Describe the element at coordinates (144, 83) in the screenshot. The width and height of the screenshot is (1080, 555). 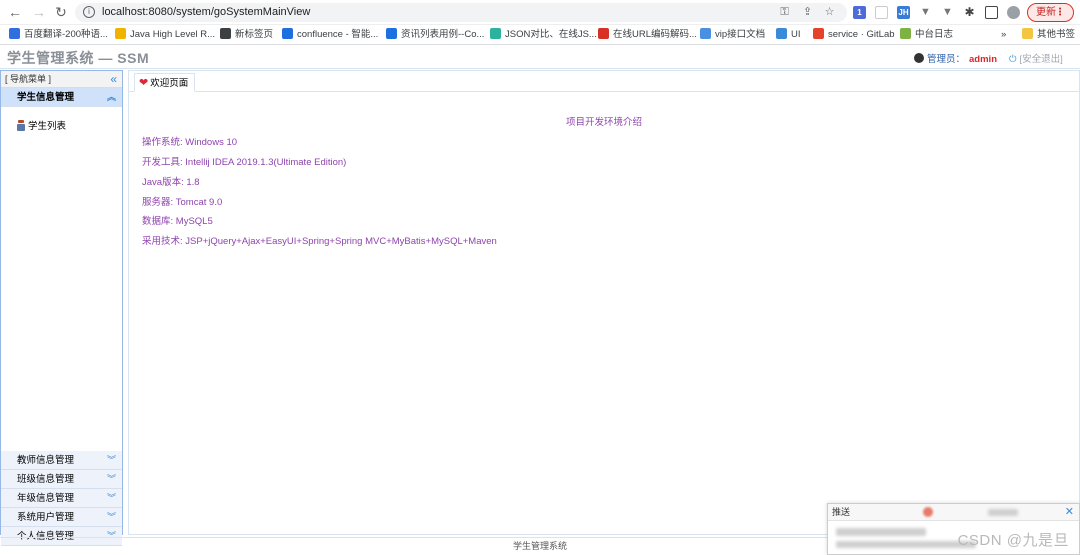
I see `heart-icon: ❤` at that location.